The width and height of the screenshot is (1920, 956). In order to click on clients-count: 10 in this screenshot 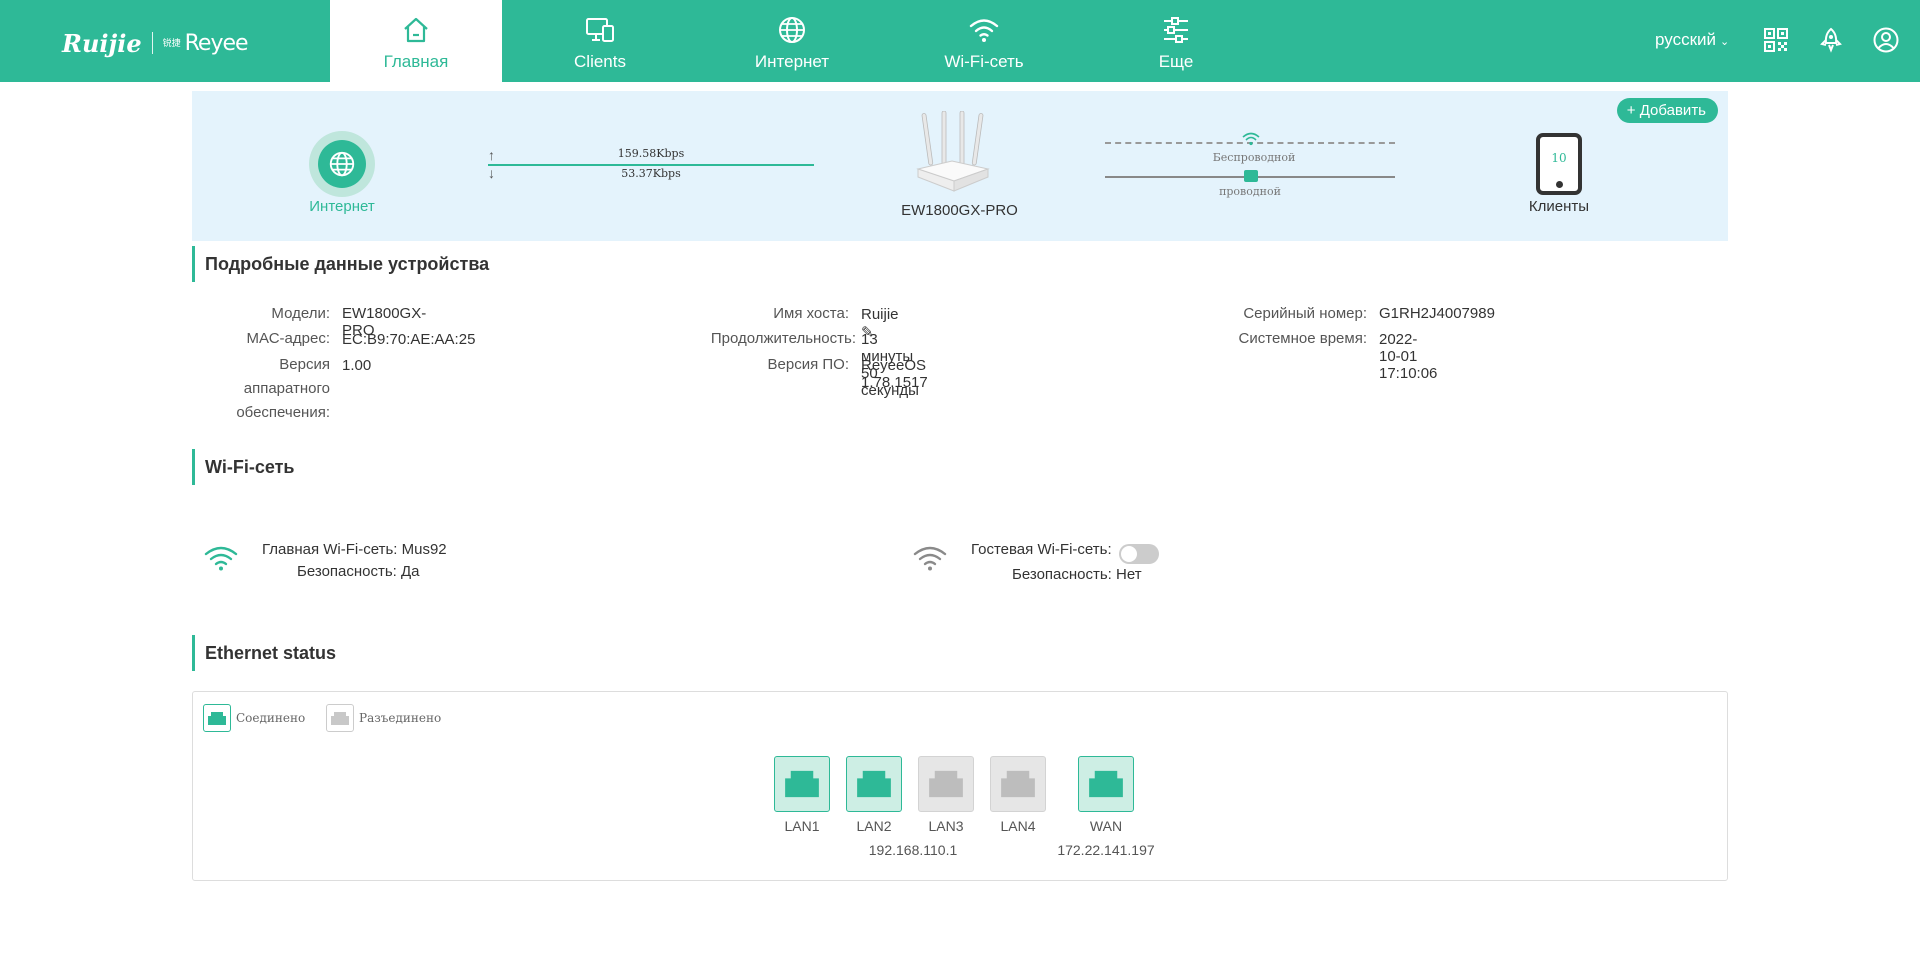, I will do `click(1559, 158)`.